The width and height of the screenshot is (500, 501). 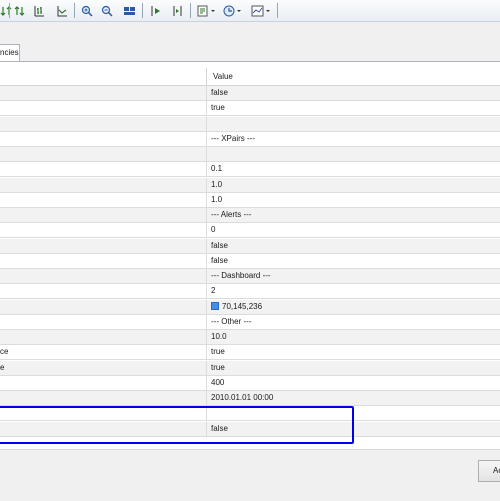 I want to click on color-swatch, so click(x=215, y=305).